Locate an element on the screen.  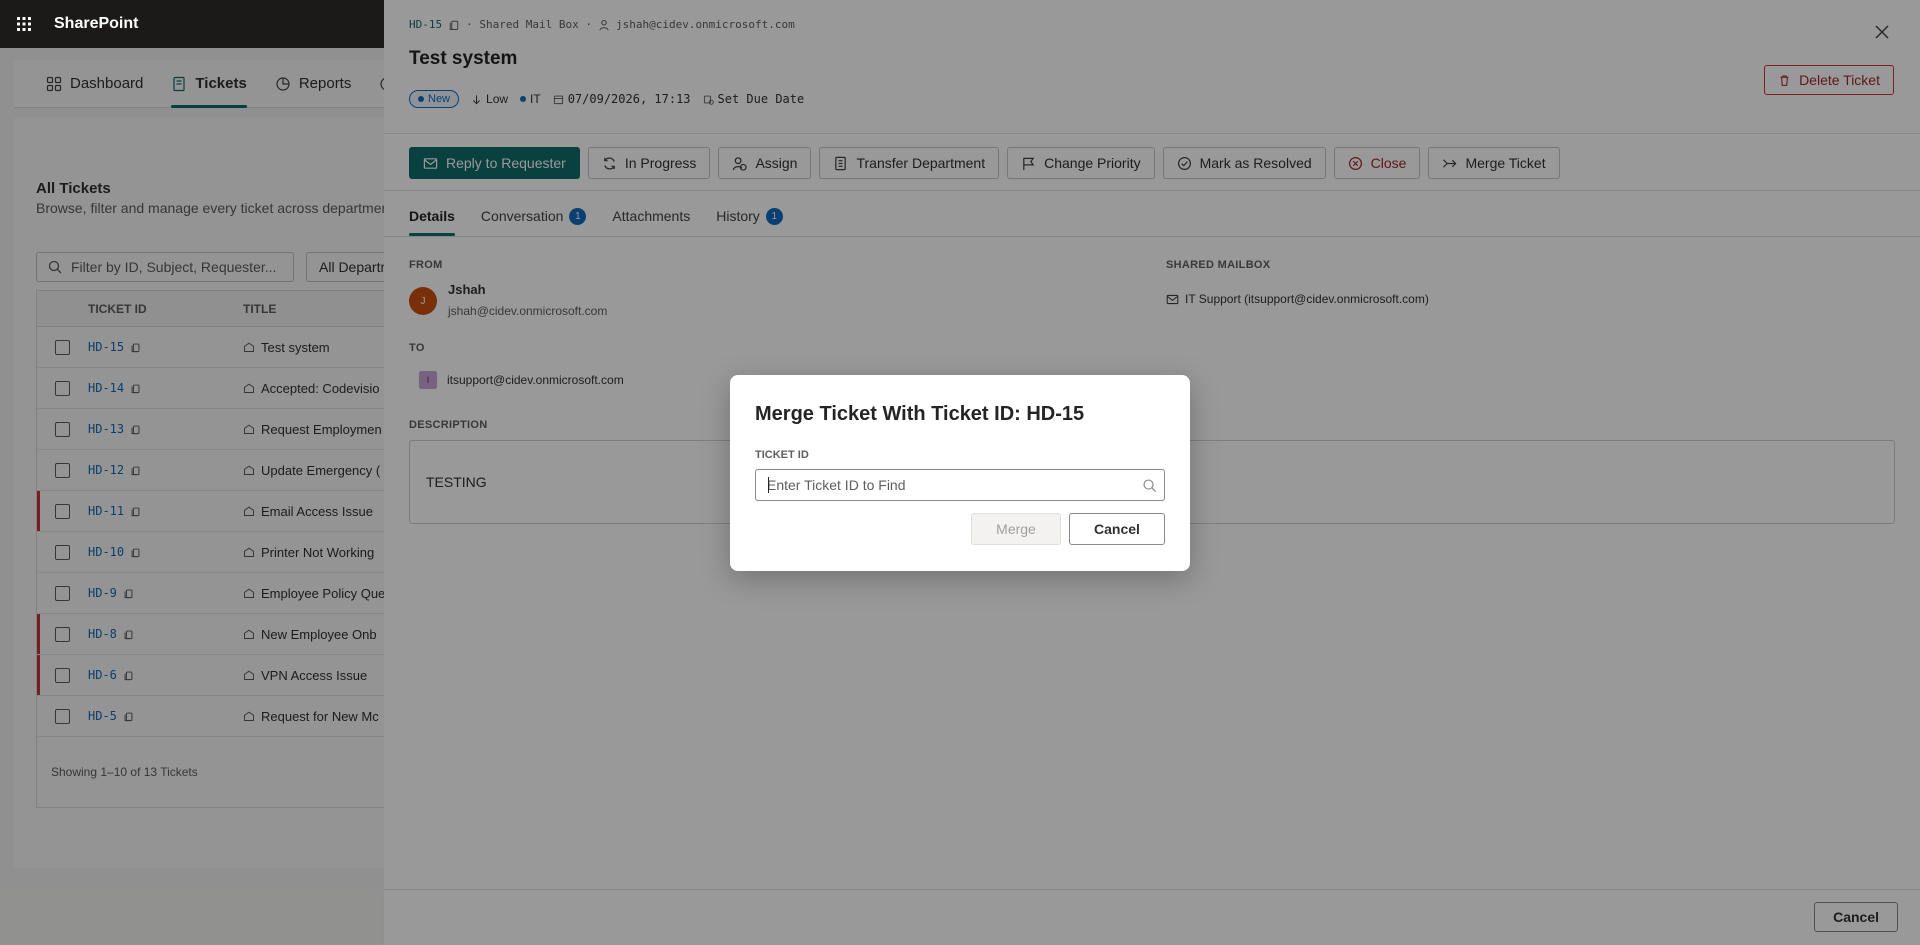
ticket-id-field is located at coordinates (960, 485).